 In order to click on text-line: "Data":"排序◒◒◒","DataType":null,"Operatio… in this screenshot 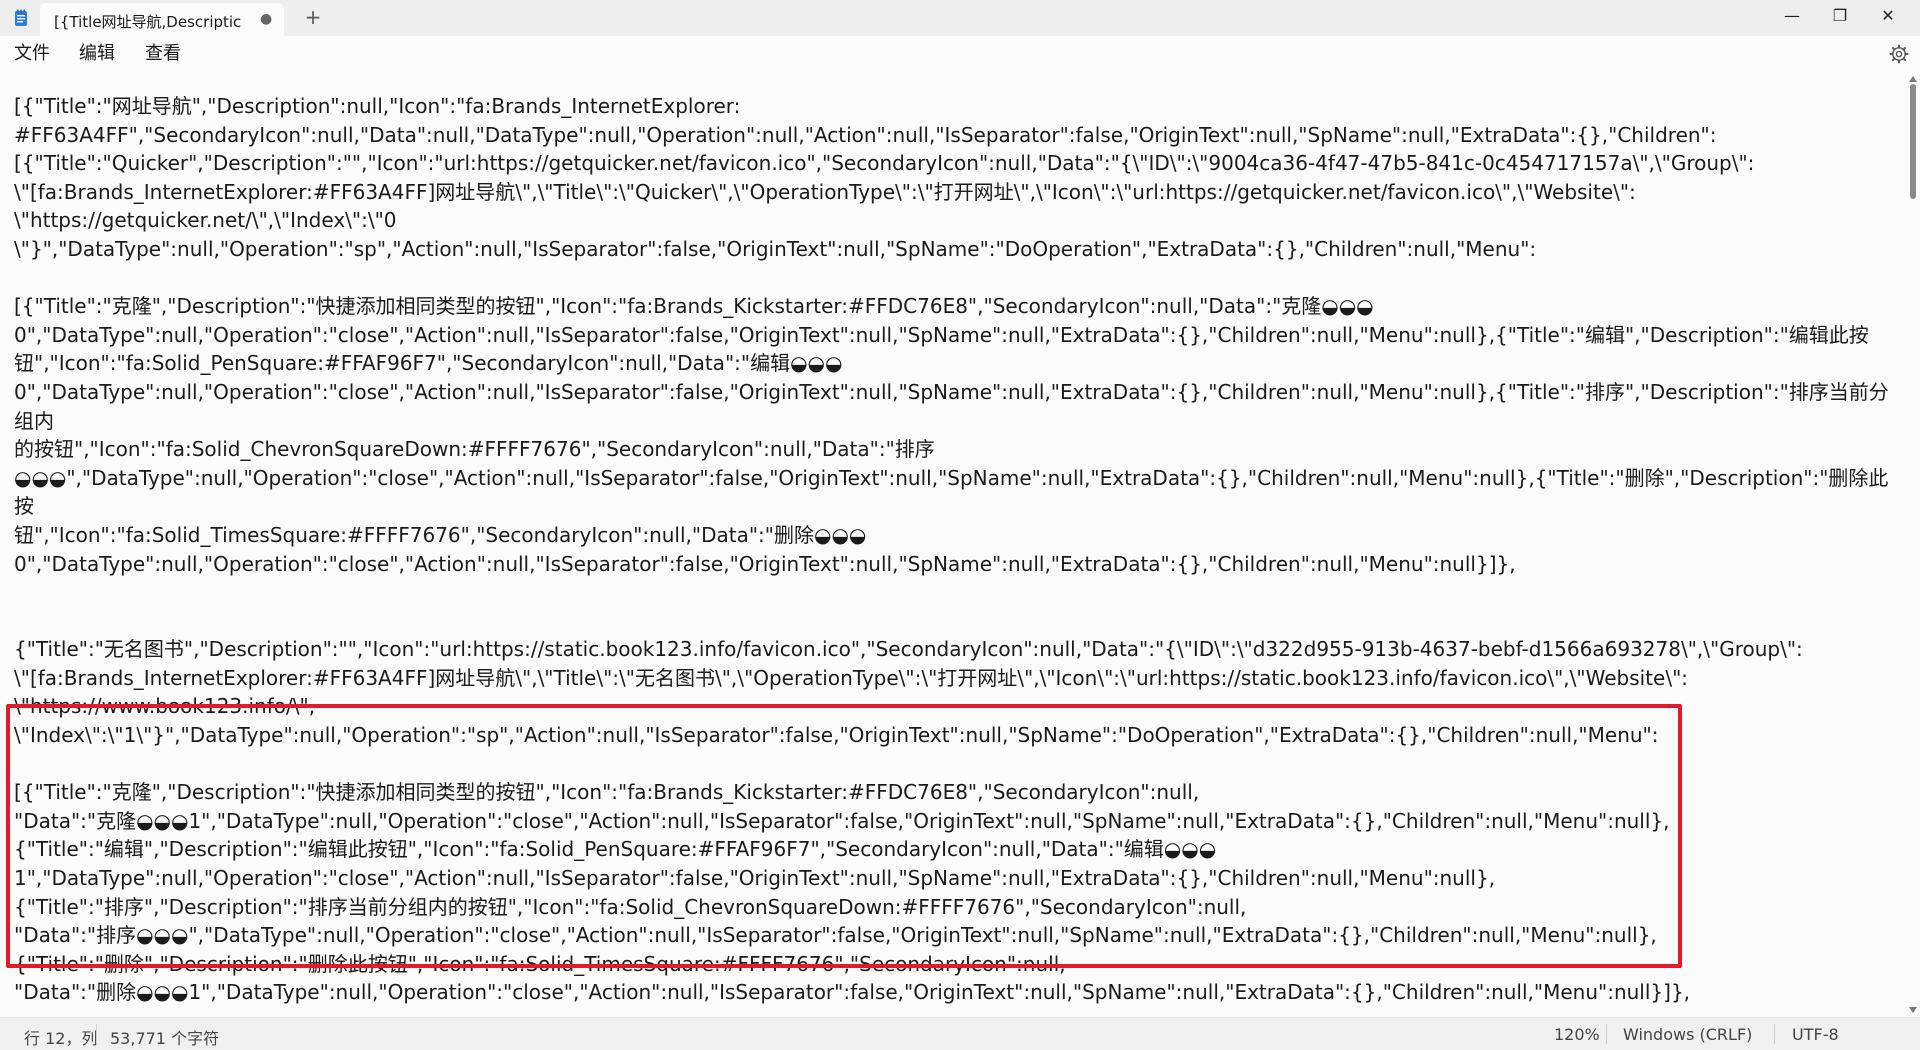, I will do `click(958, 935)`.